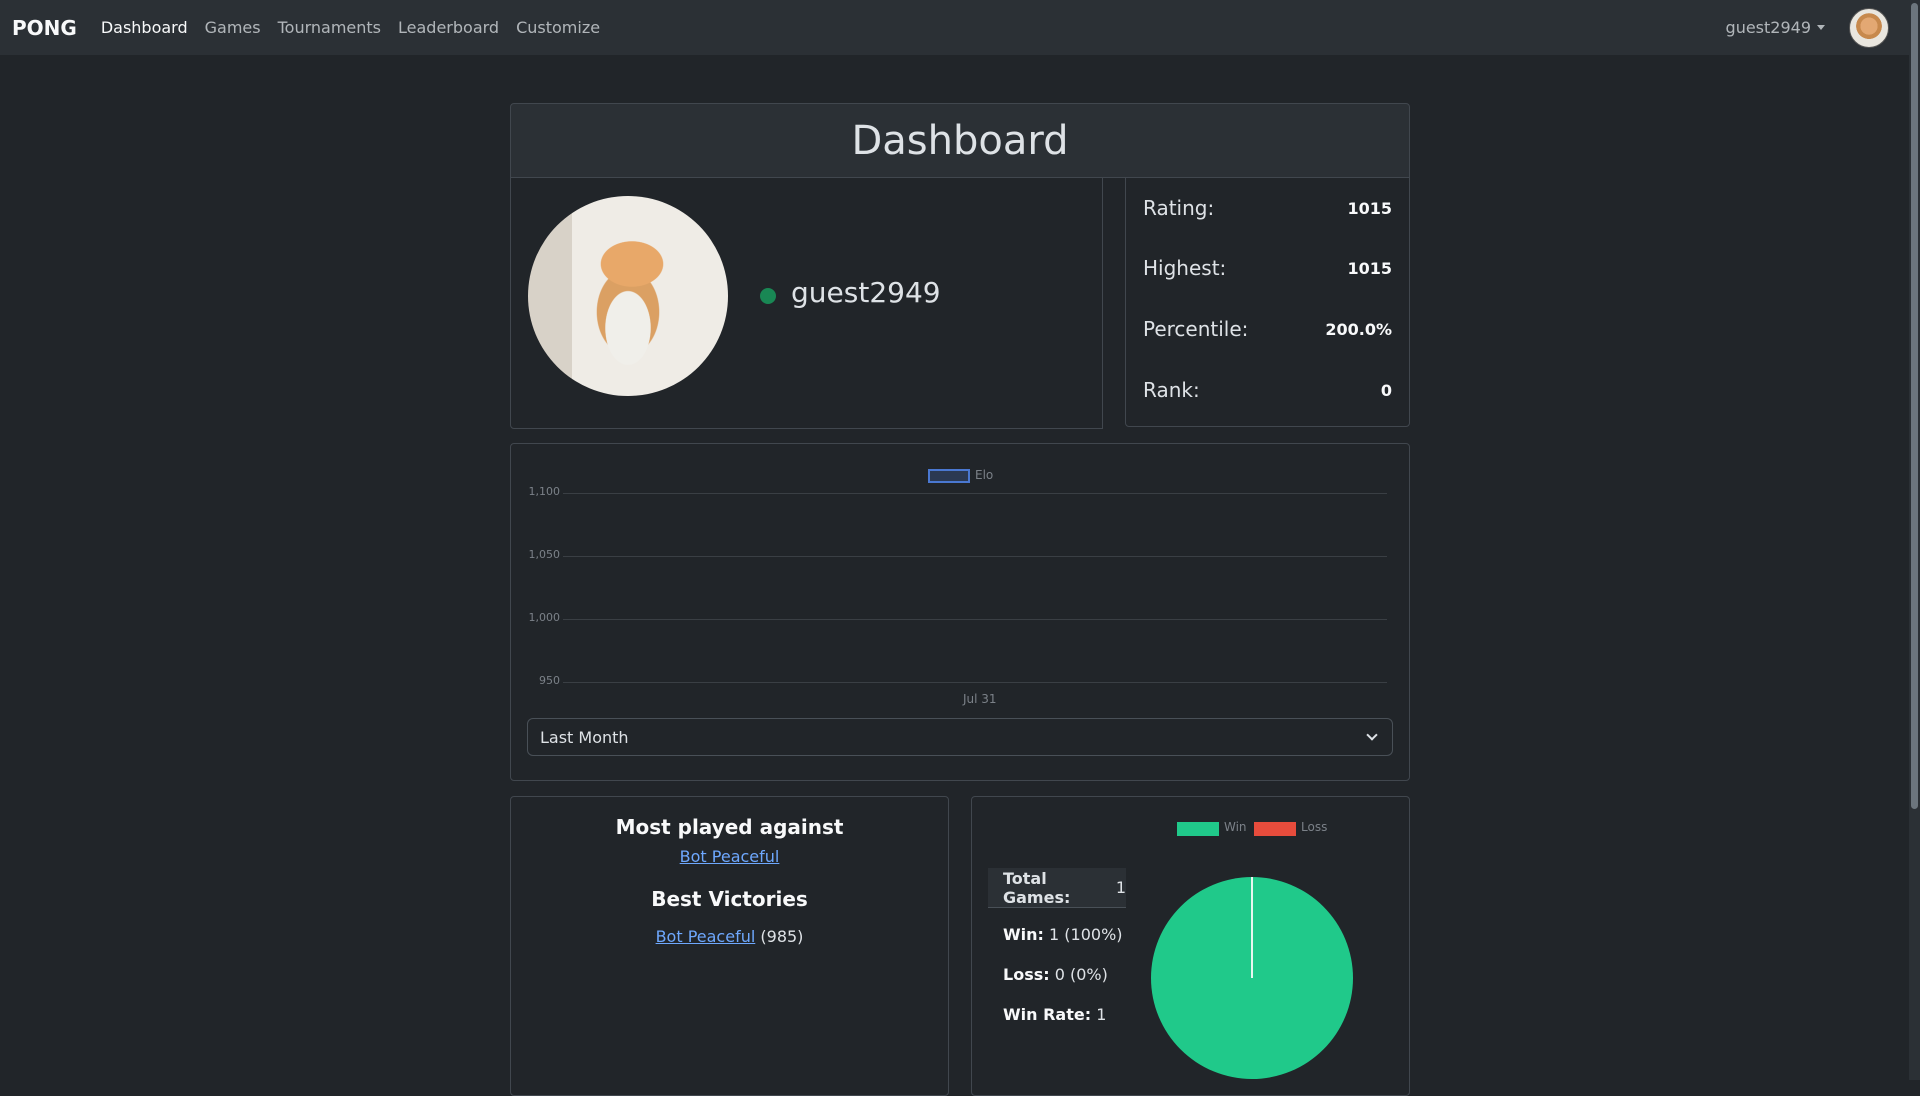 This screenshot has width=1920, height=1096. I want to click on best-victory-item: Bot Peaceful (985), so click(729, 936).